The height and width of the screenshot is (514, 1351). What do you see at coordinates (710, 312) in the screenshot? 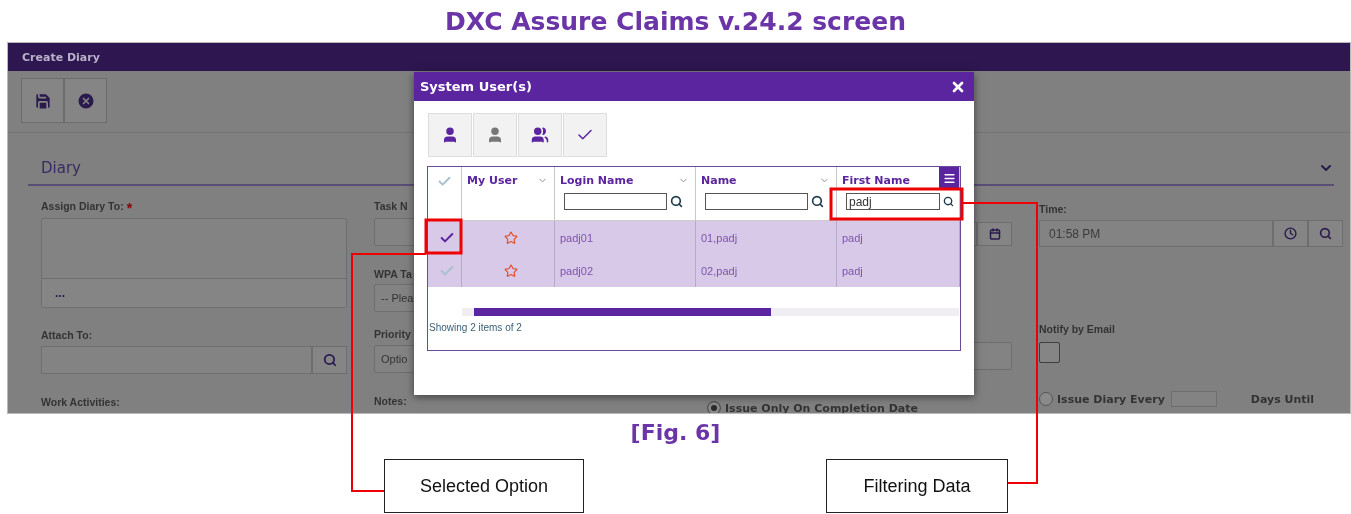
I see `scroll-bar` at bounding box center [710, 312].